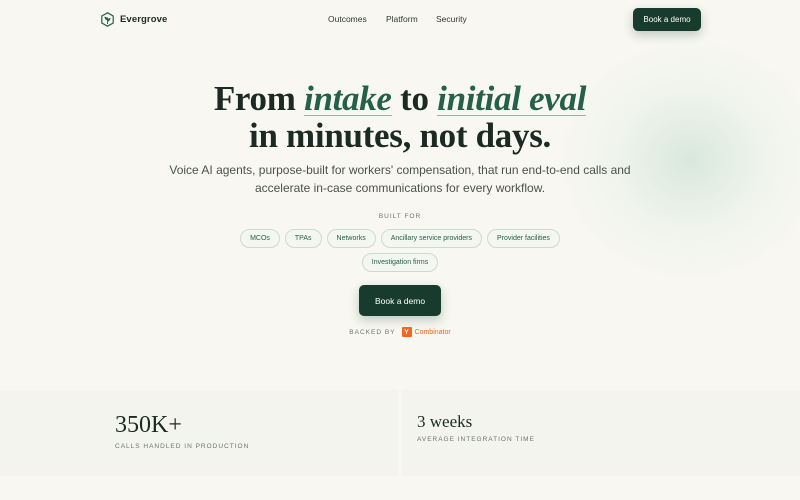 This screenshot has width=800, height=500. I want to click on stat-card-calls: 350K+ CALLS HANDLED IN PRODUCTION, so click(199, 433).